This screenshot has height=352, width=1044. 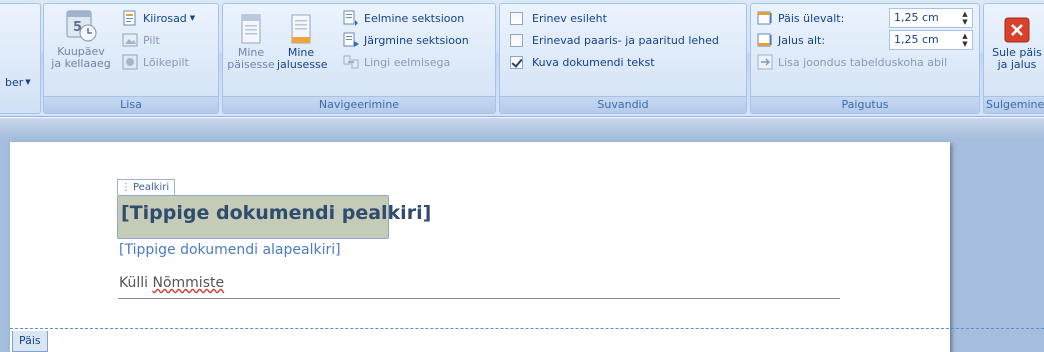 I want to click on date-time-button: 5 Kuupäev ja kellaaeg, so click(x=81, y=39).